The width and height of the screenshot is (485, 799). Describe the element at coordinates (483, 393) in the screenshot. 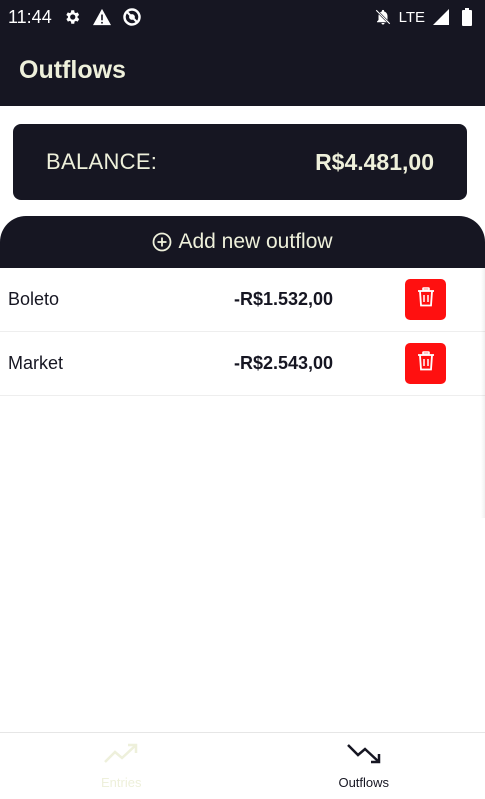

I see `list-edge-shadow` at that location.